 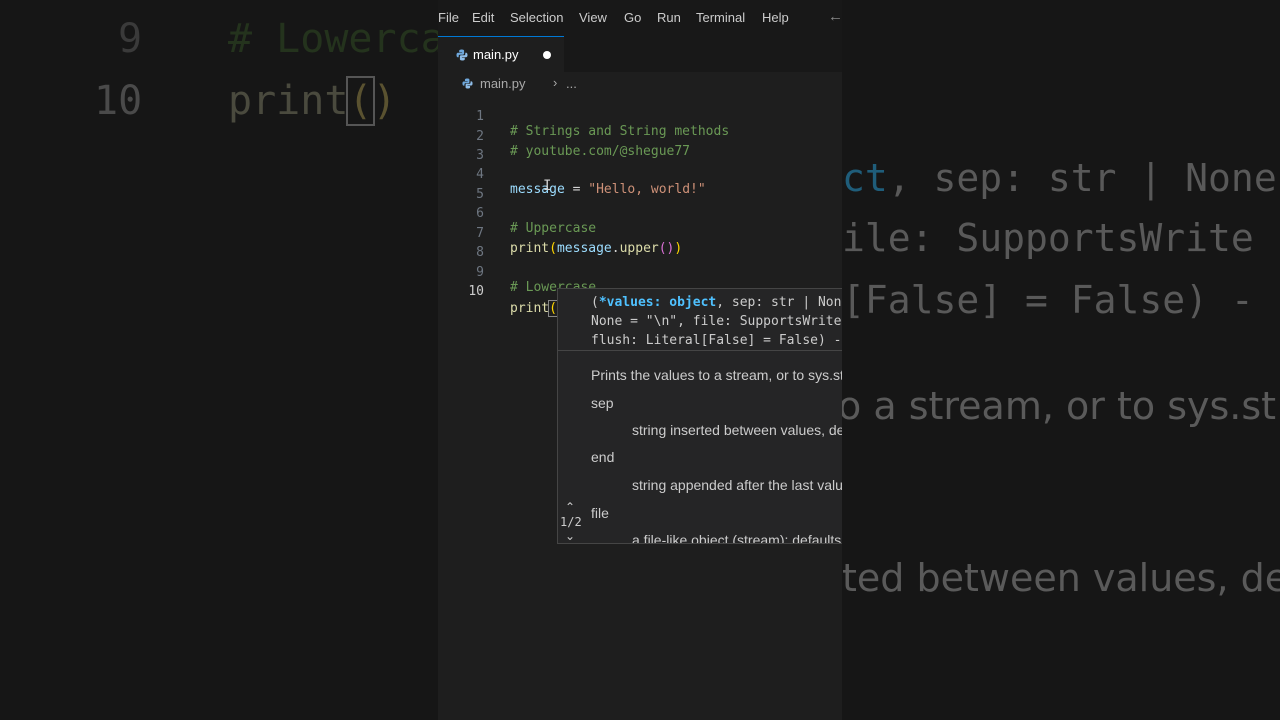 I want to click on code-line: 1 # Strings and String methods, so click(x=640, y=116).